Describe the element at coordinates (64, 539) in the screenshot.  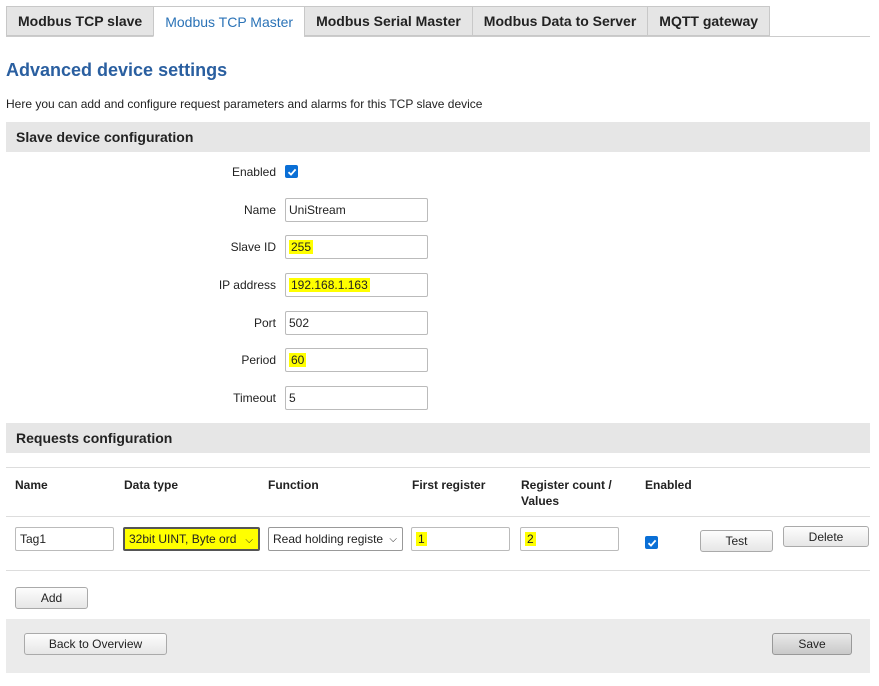
I see `request-name-input: Tag1` at that location.